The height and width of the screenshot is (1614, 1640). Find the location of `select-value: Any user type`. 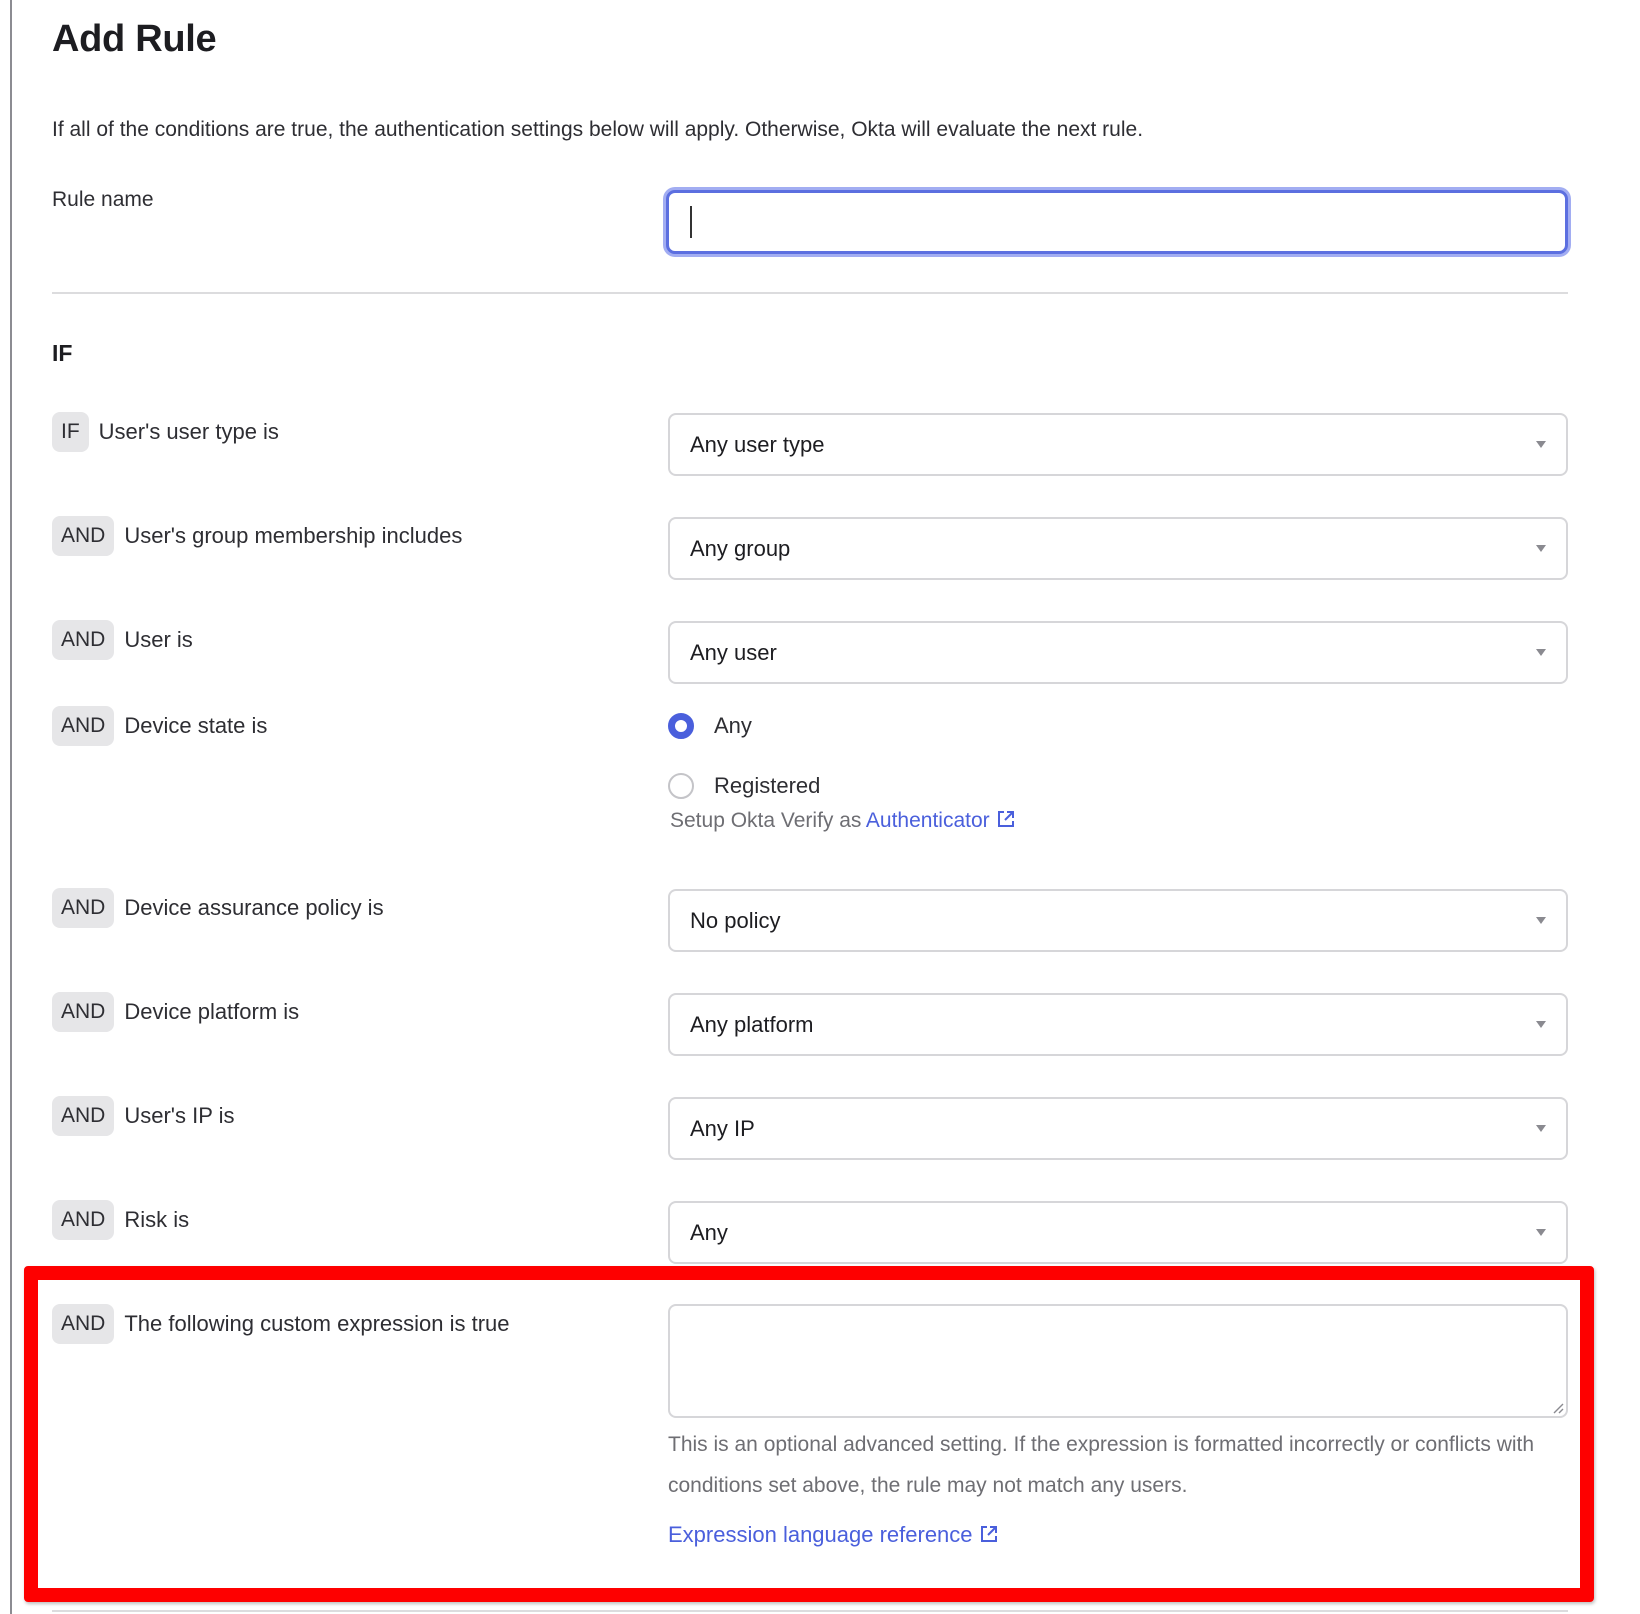

select-value: Any user type is located at coordinates (757, 444).